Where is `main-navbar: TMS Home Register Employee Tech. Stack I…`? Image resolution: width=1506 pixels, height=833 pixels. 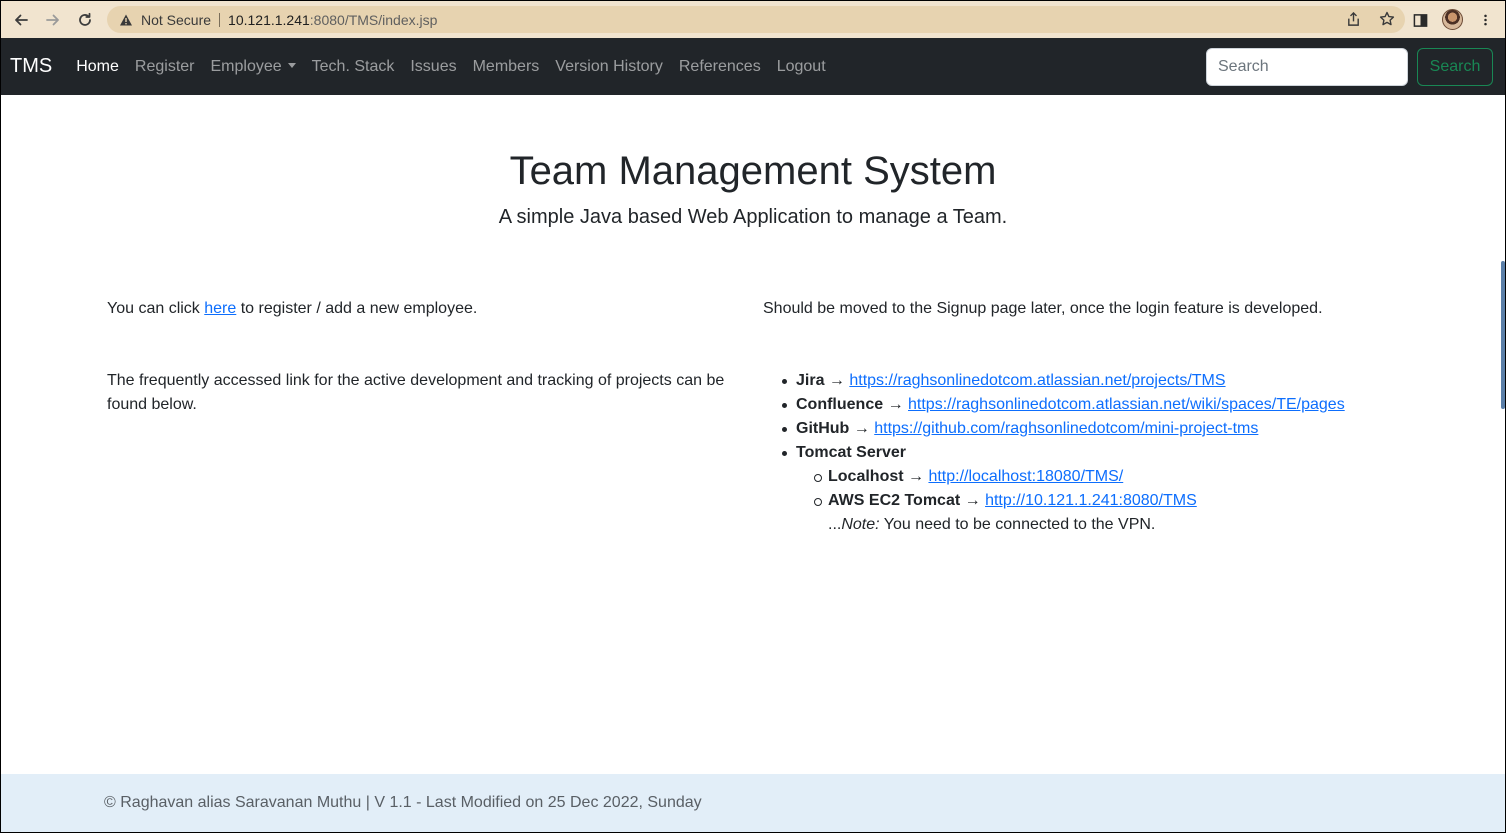 main-navbar: TMS Home Register Employee Tech. Stack I… is located at coordinates (753, 66).